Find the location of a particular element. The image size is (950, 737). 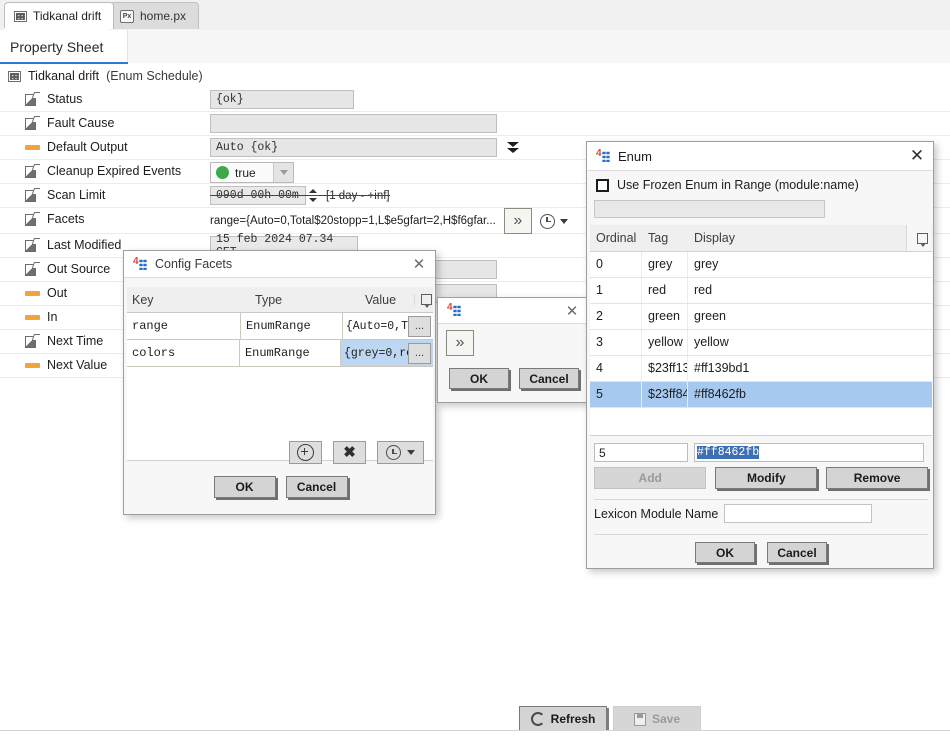

status-dot-icon is located at coordinates (222, 172).